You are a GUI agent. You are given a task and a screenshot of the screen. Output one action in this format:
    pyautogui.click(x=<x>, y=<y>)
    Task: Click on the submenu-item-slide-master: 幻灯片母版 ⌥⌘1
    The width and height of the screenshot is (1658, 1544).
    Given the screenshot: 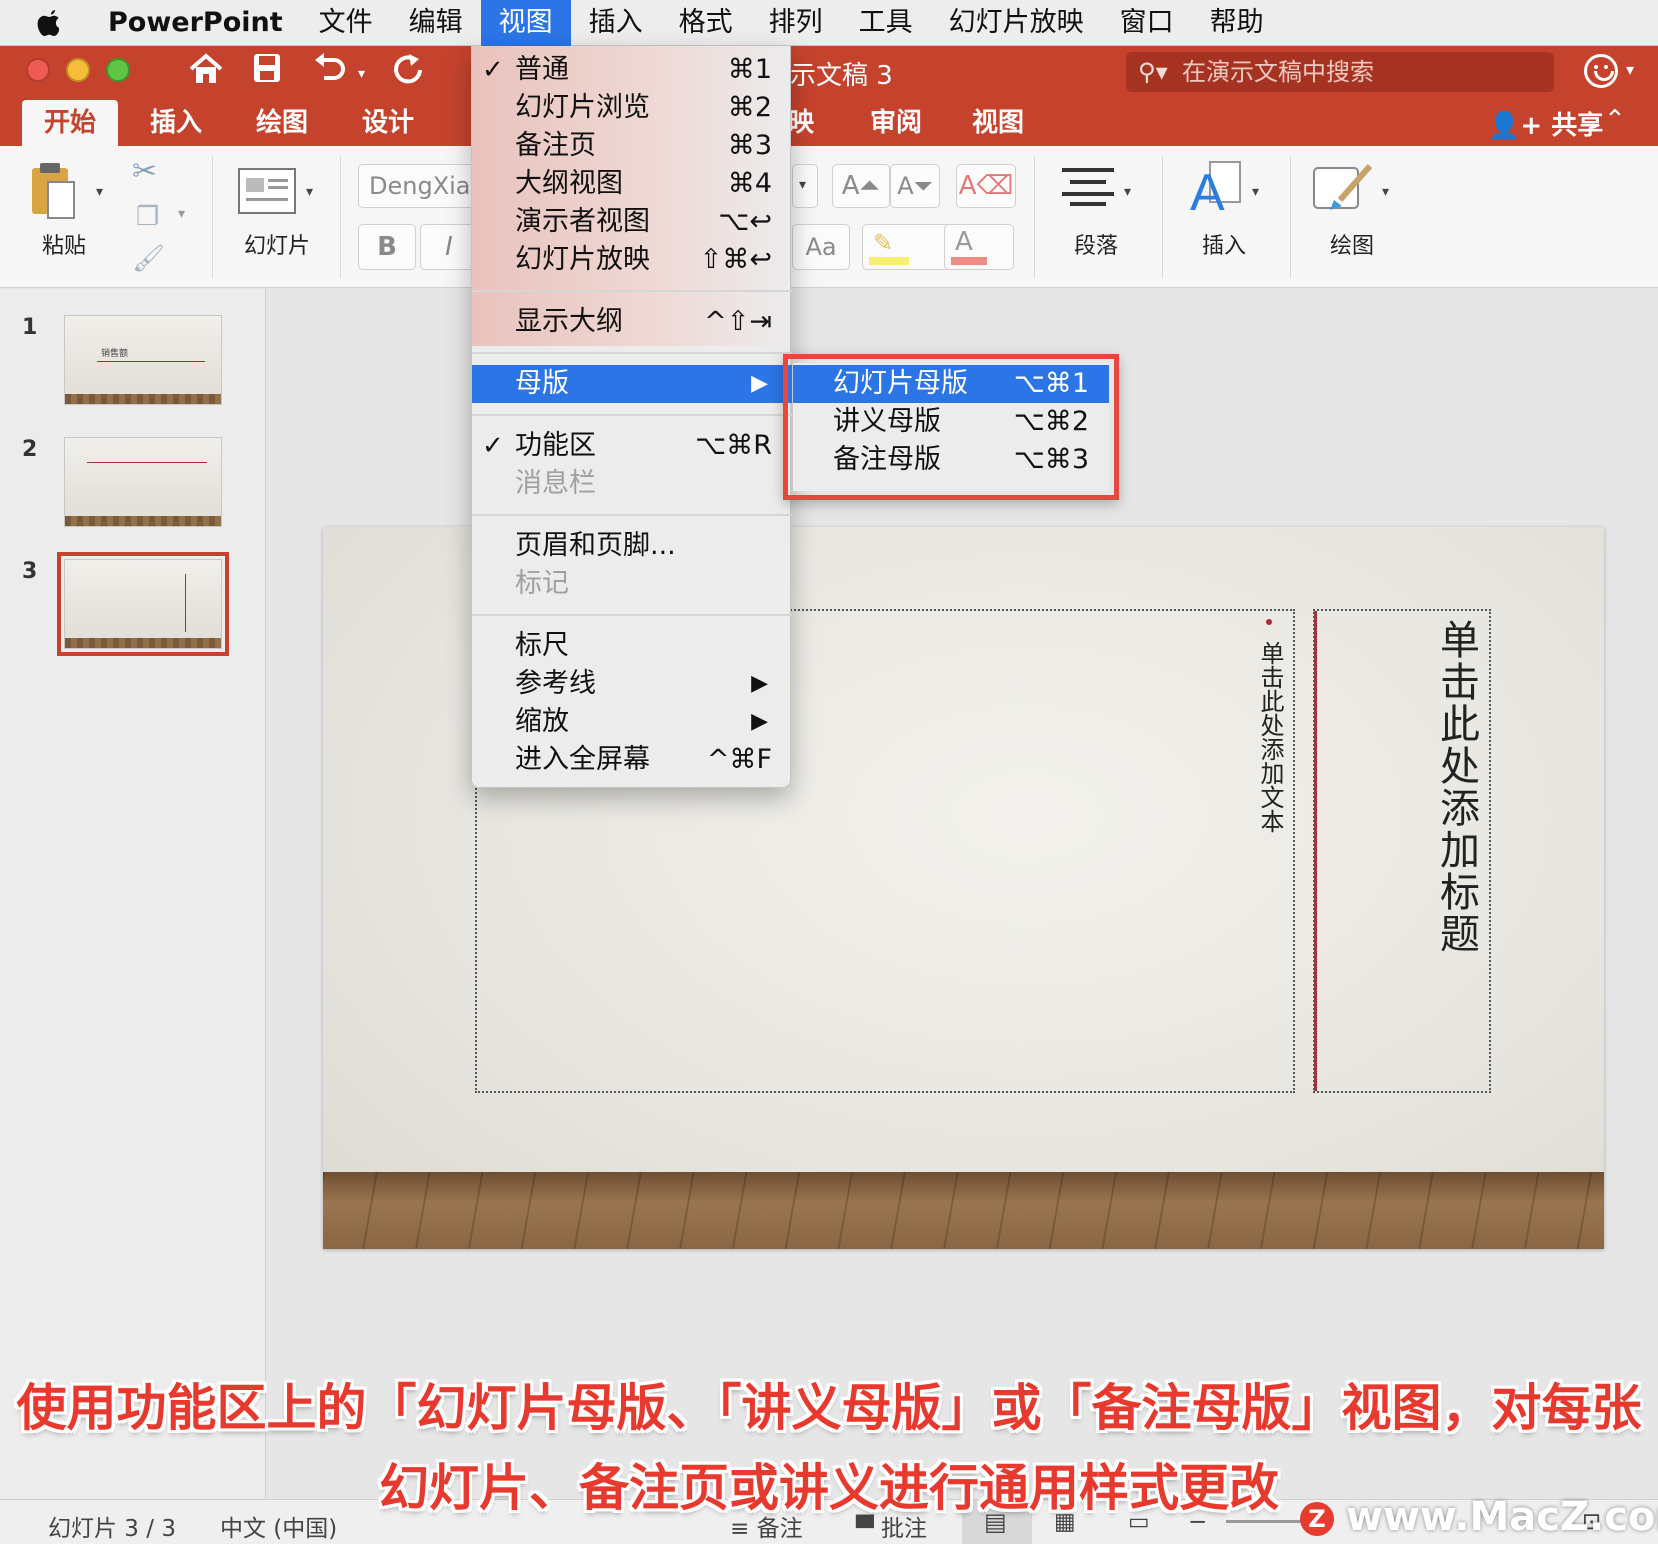 What is the action you would take?
    pyautogui.click(x=951, y=384)
    